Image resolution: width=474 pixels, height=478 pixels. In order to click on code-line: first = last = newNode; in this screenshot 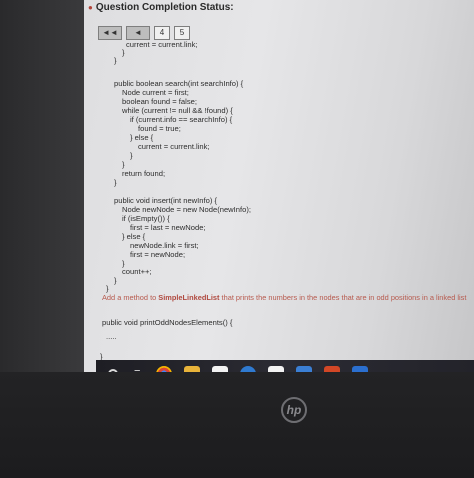, I will do `click(168, 227)`.